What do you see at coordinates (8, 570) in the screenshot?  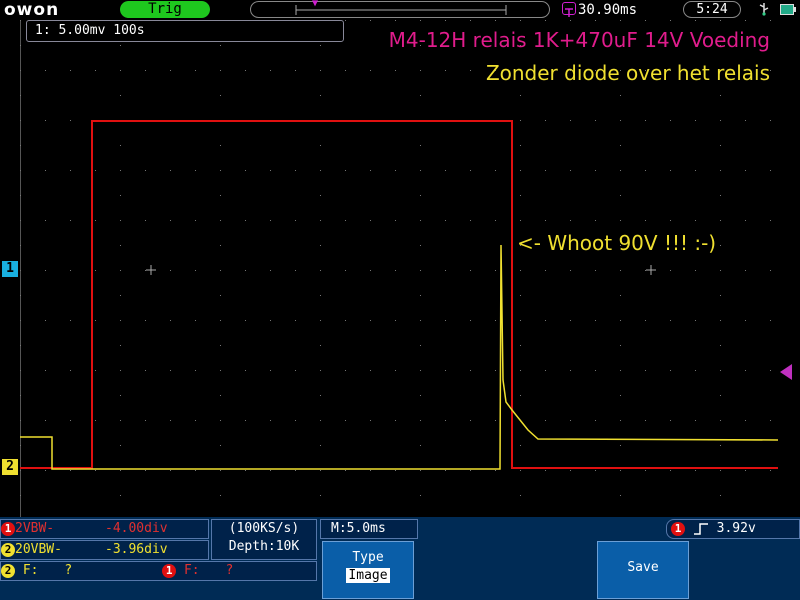 I see `freq-ch2-badge: 2` at bounding box center [8, 570].